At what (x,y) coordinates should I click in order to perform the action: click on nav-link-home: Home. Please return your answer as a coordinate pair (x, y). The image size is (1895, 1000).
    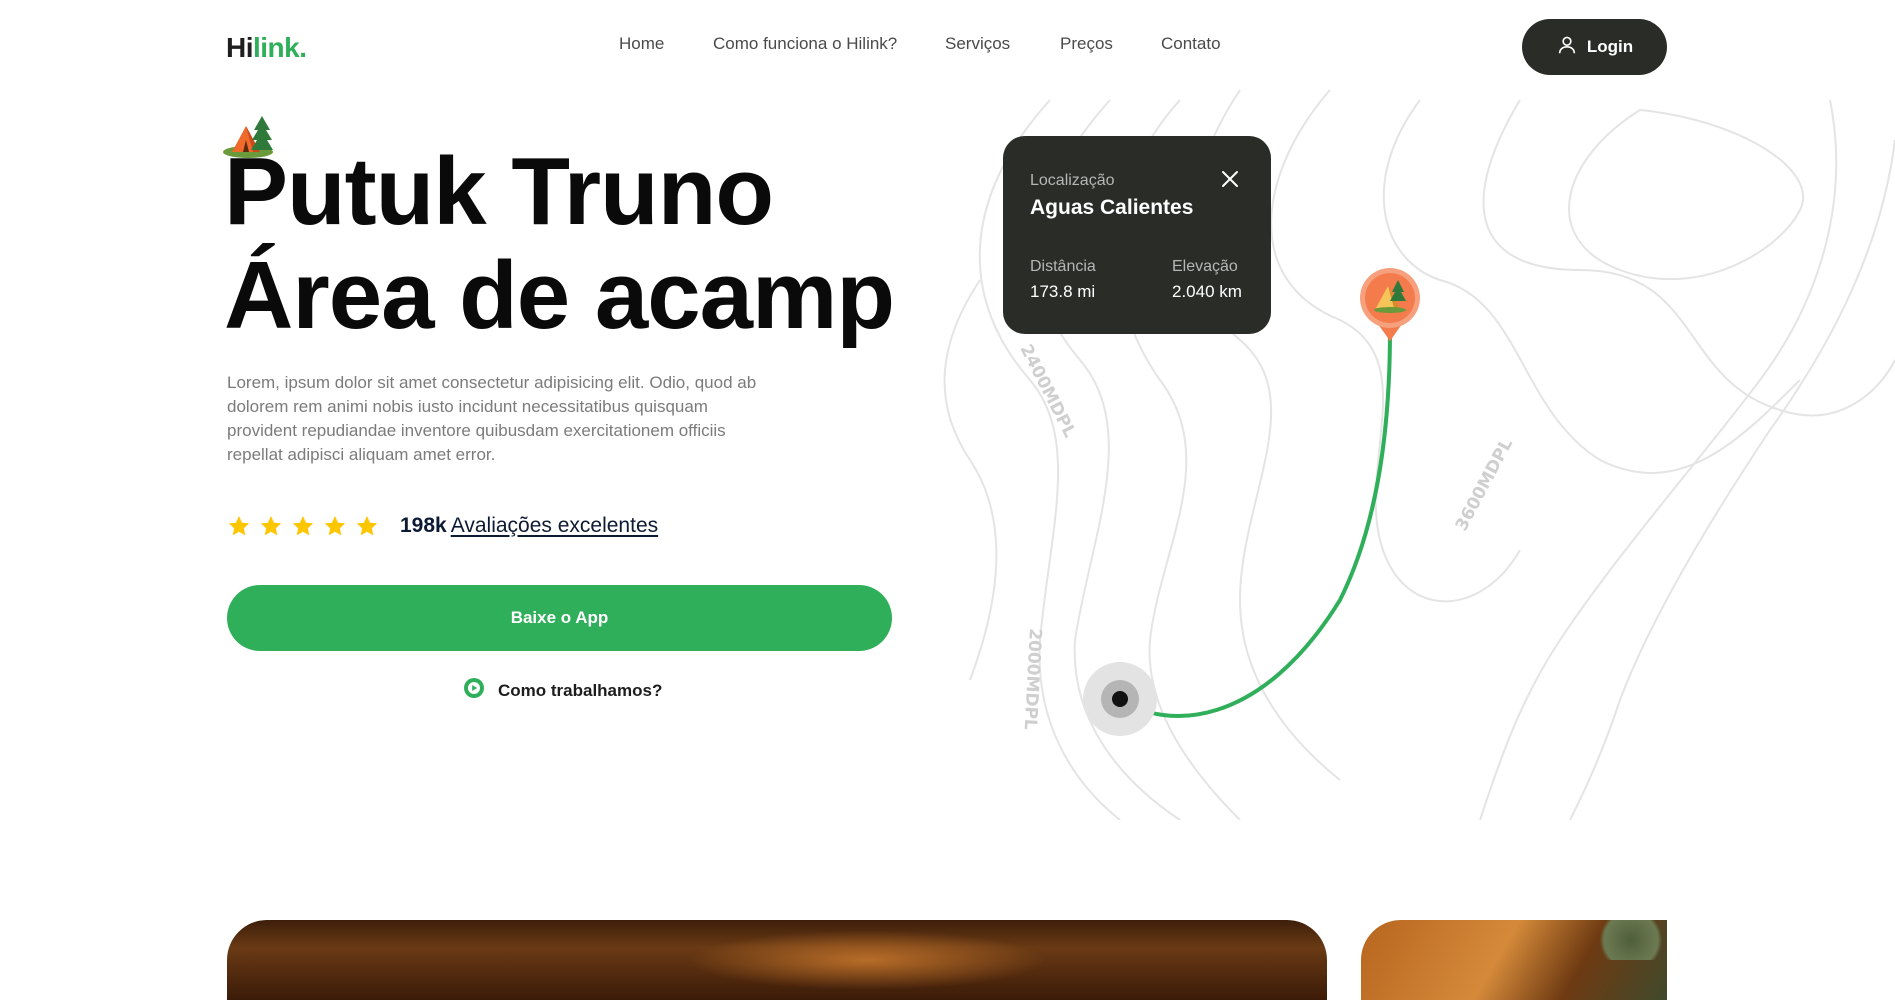
    Looking at the image, I should click on (641, 44).